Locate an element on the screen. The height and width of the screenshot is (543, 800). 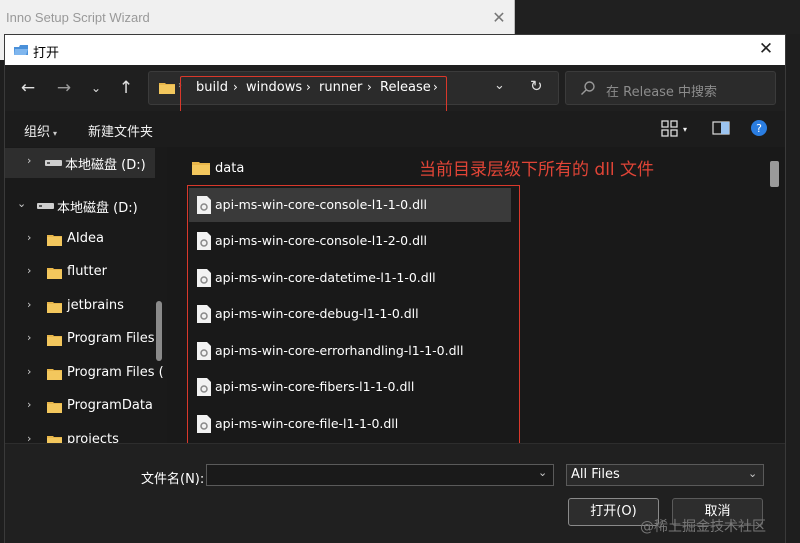
view-options-icon is located at coordinates (670, 129).